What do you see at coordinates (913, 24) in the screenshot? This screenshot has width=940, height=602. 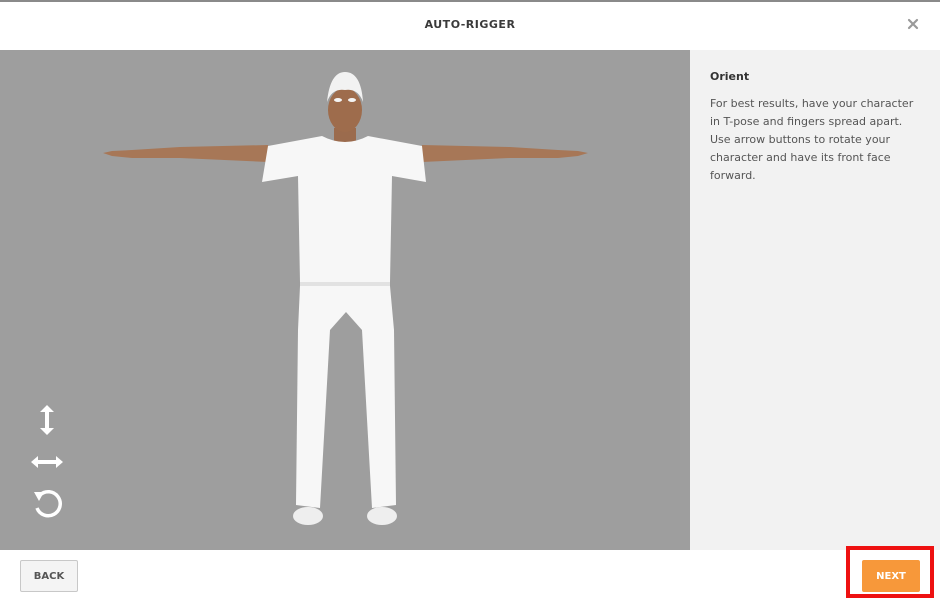 I see `close-icon` at bounding box center [913, 24].